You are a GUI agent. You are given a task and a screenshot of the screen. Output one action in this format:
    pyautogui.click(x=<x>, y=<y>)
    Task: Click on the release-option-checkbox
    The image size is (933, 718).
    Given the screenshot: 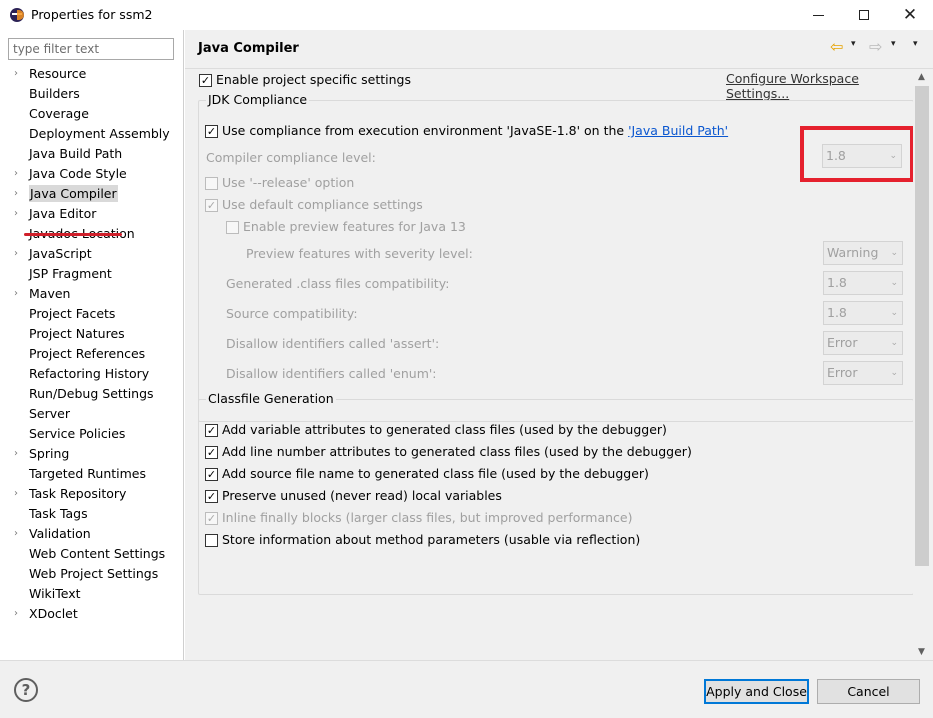 What is the action you would take?
    pyautogui.click(x=211, y=183)
    